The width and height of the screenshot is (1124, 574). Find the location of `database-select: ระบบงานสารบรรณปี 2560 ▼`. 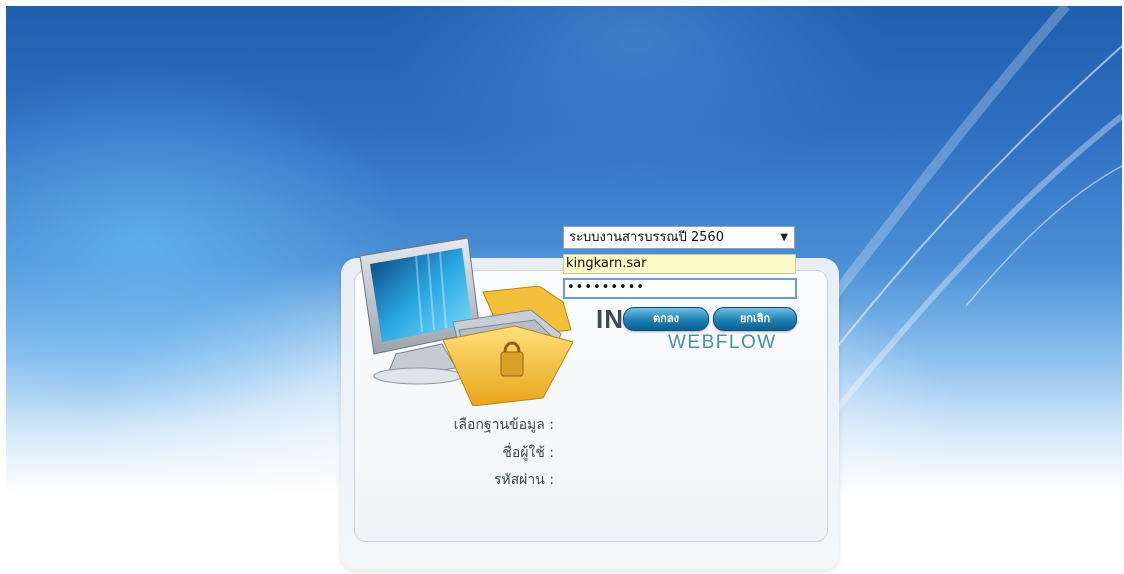

database-select: ระบบงานสารบรรณปี 2560 ▼ is located at coordinates (679, 237).